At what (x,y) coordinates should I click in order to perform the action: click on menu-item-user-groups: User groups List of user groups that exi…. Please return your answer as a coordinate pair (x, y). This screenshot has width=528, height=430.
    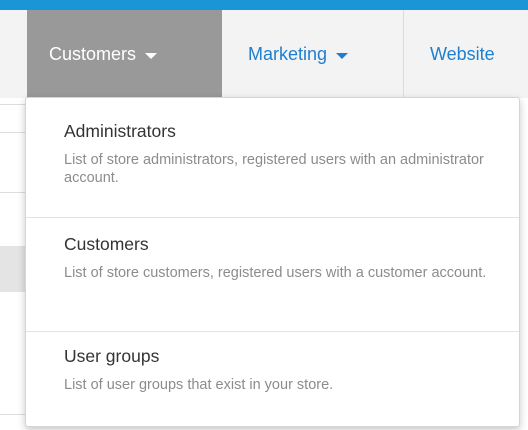
    Looking at the image, I should click on (272, 369).